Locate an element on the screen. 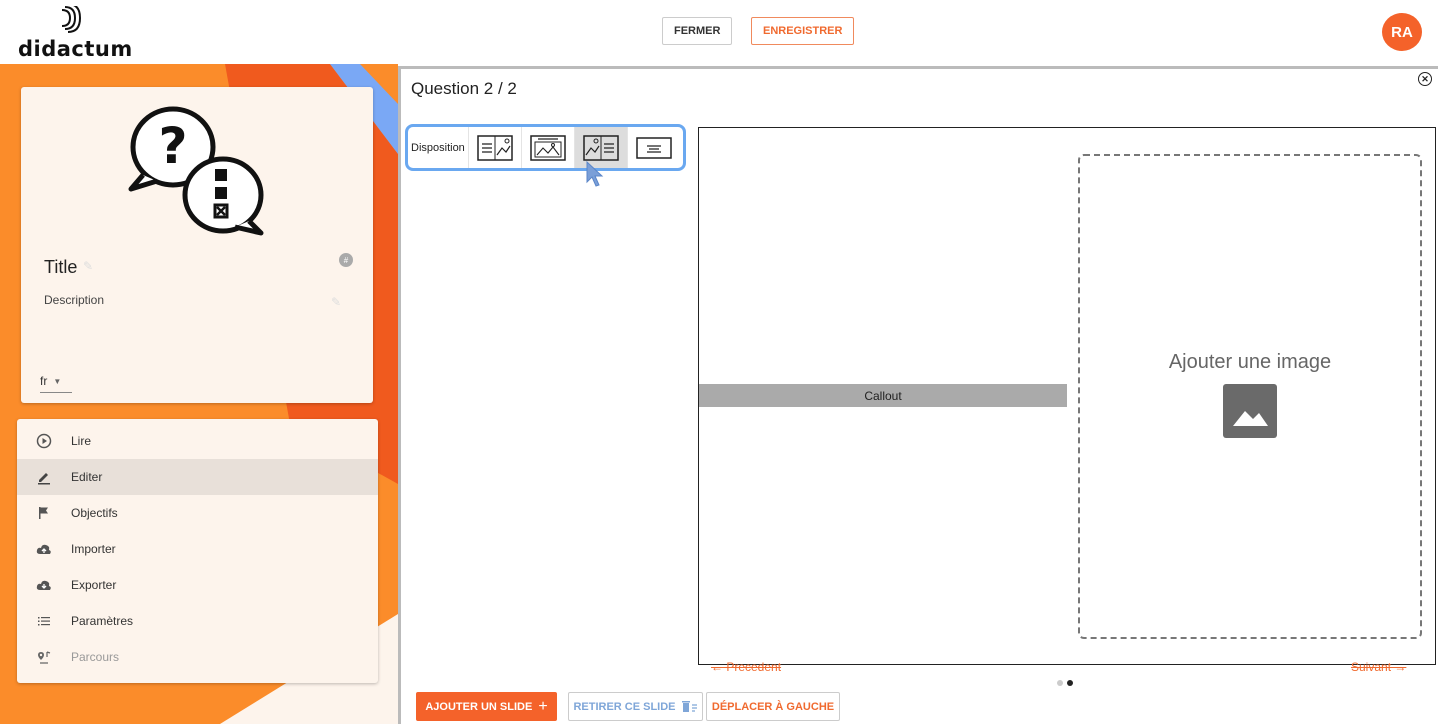  layout-text-image-icon is located at coordinates (495, 147).